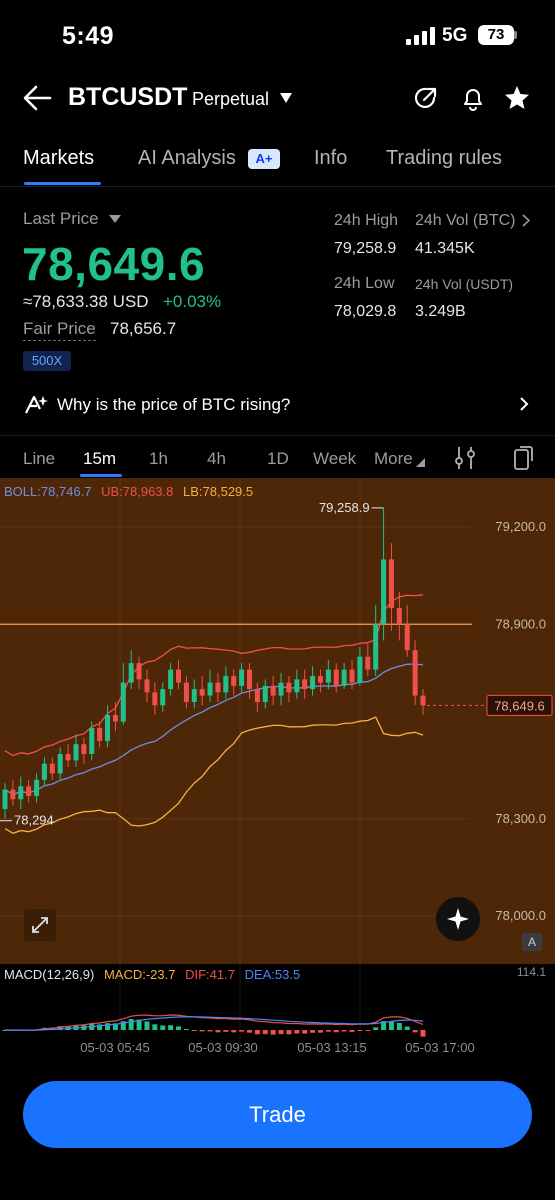  Describe the element at coordinates (187, 158) in the screenshot. I see `tab-ai-analysis: AI Analysis` at that location.